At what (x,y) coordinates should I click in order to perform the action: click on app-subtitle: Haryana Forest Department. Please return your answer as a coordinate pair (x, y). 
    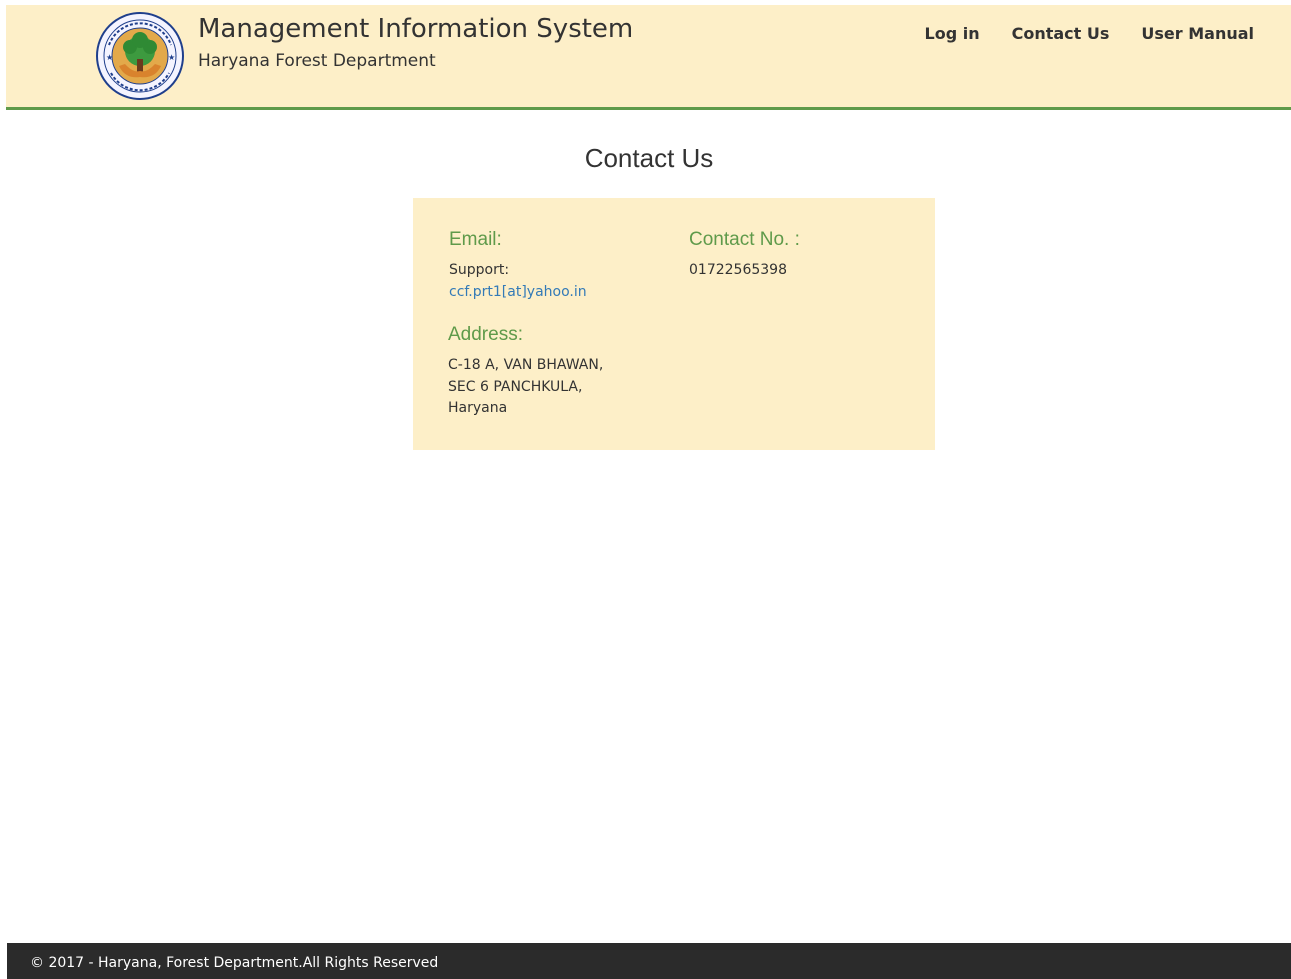
    Looking at the image, I should click on (317, 61).